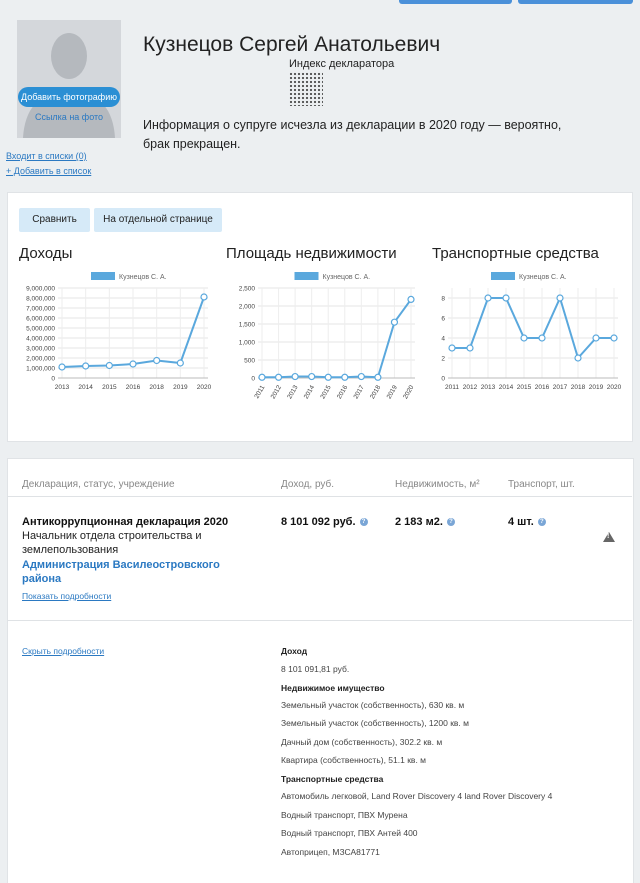  Describe the element at coordinates (332, 779) in the screenshot. I see `details-transport-heading: Транспортные средства` at that location.